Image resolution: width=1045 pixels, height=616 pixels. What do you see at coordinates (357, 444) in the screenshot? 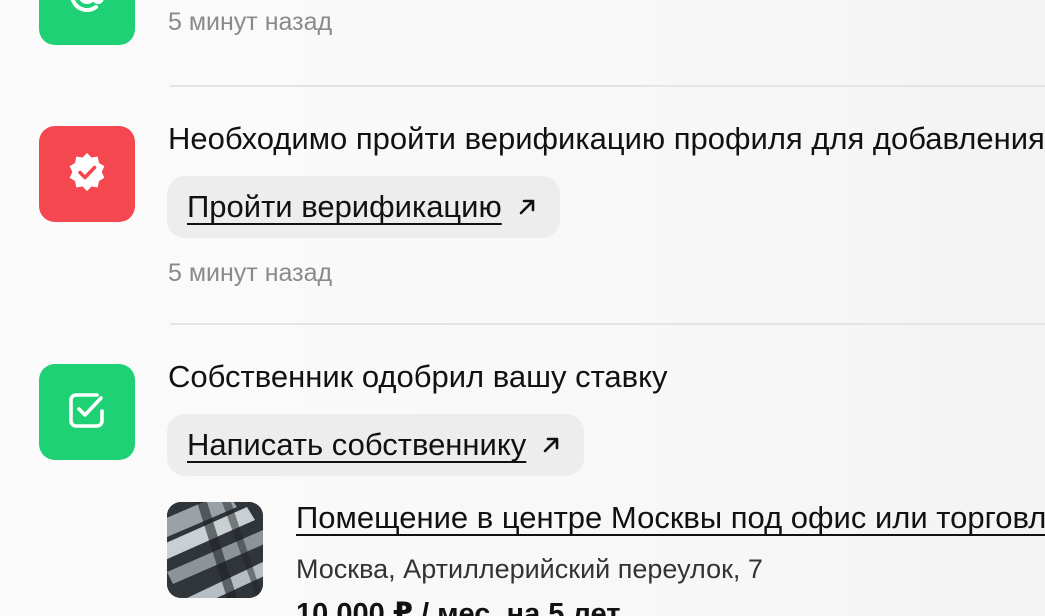
I see `action-label: Написать собственнику` at bounding box center [357, 444].